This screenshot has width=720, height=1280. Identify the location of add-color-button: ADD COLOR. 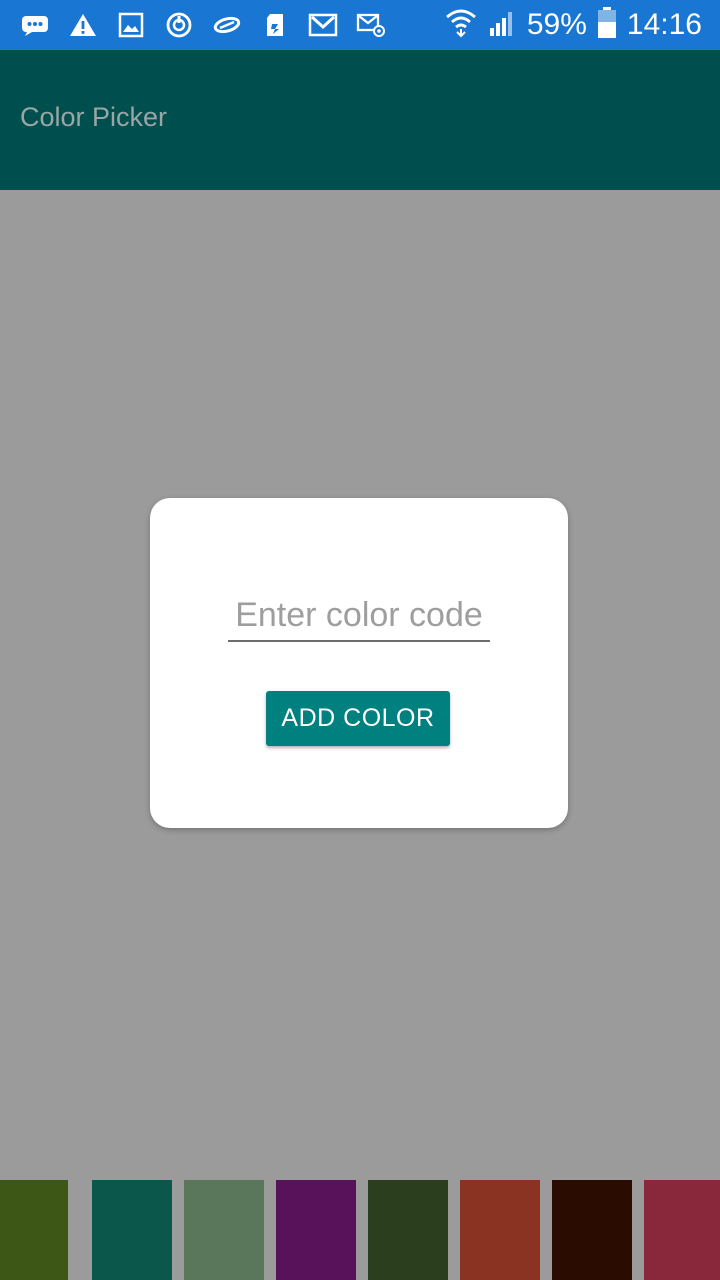
(358, 718).